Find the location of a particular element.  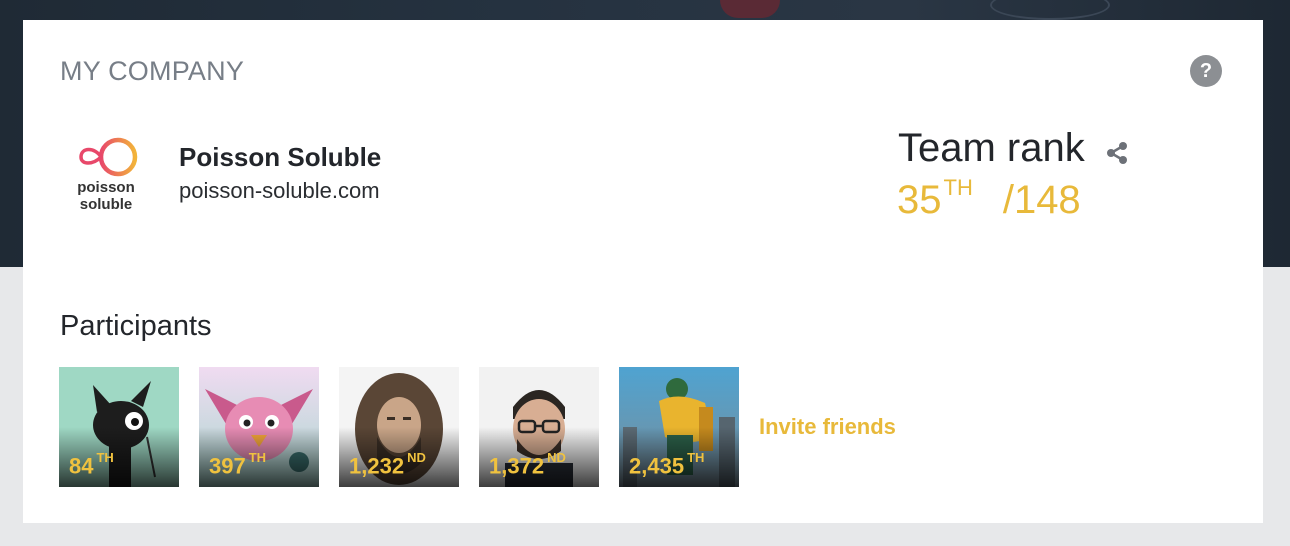

participant-avatar: 1,372 ND is located at coordinates (539, 427).